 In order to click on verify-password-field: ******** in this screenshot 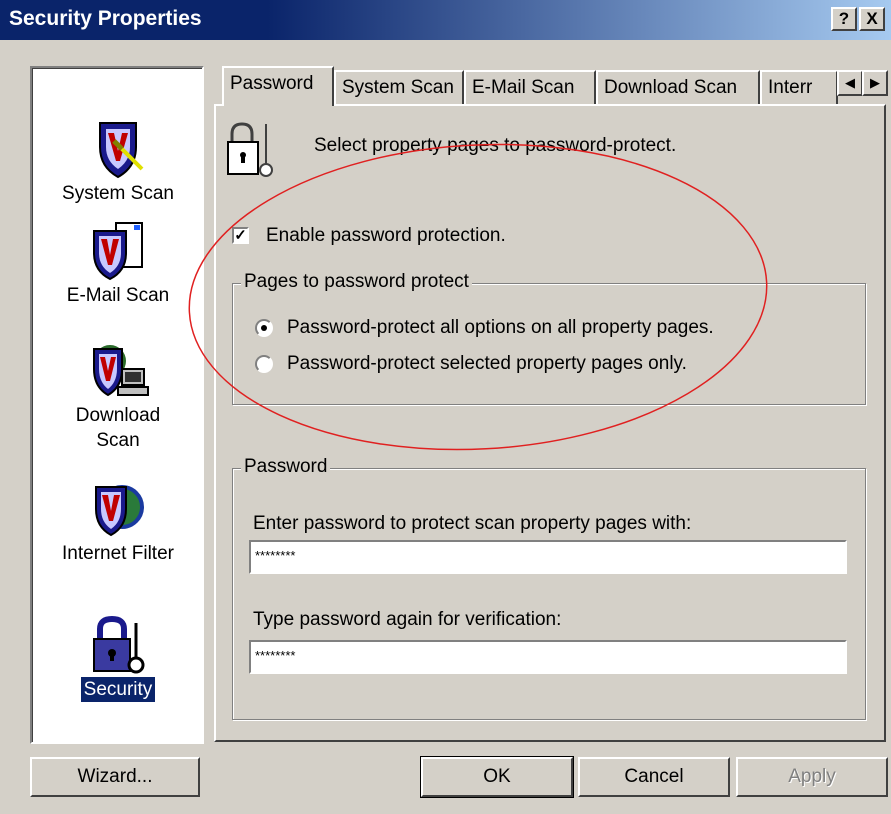, I will do `click(548, 657)`.